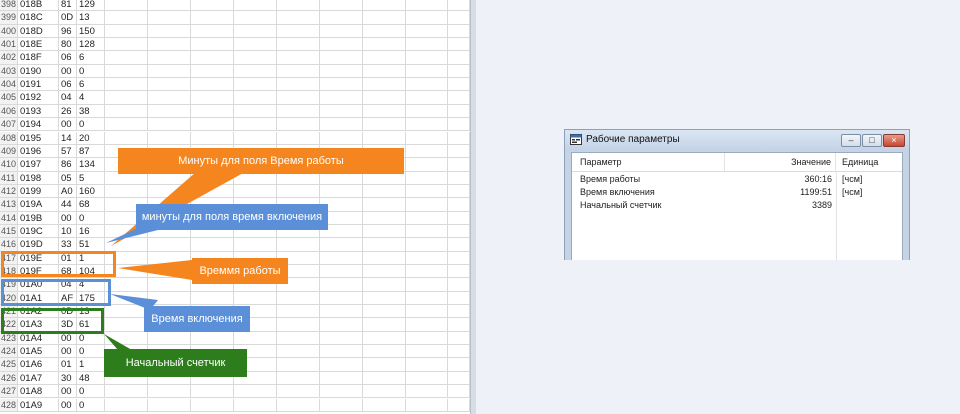  Describe the element at coordinates (9, 325) in the screenshot. I see `row-number-cell: 422` at that location.